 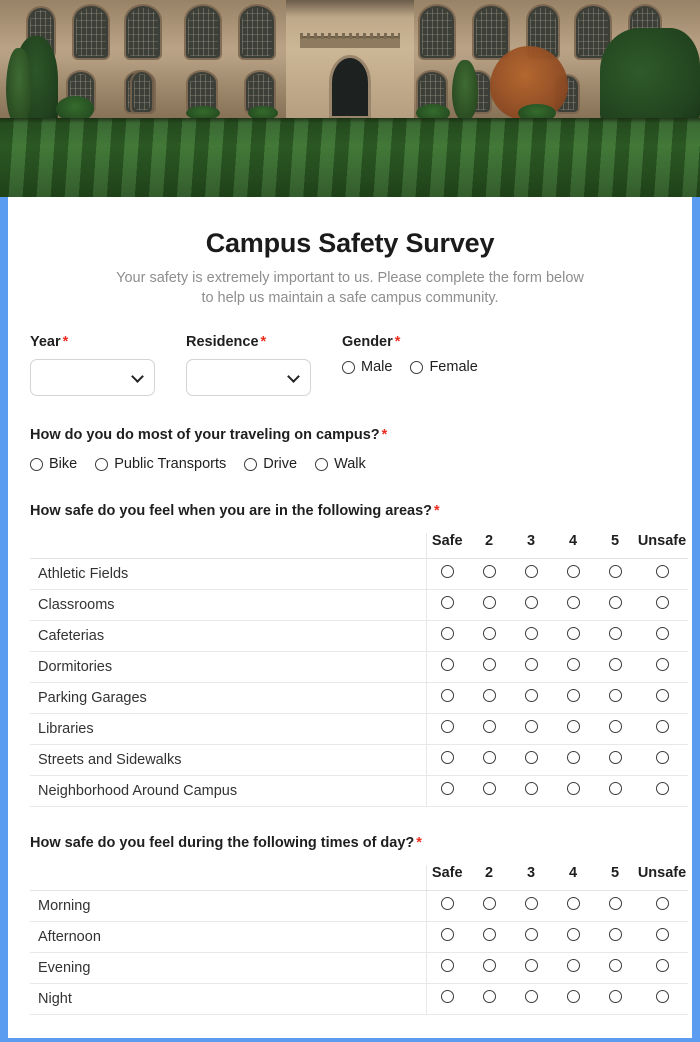 What do you see at coordinates (248, 377) in the screenshot?
I see `residence-select` at bounding box center [248, 377].